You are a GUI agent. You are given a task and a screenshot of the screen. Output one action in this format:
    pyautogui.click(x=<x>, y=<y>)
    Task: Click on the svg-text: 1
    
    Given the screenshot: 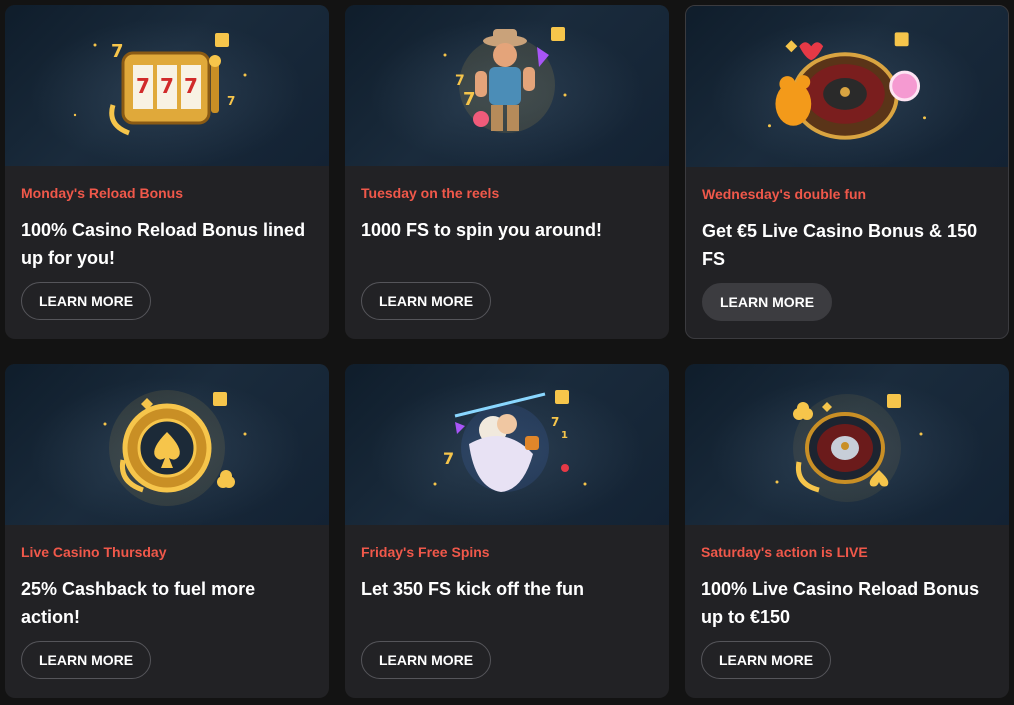 What is the action you would take?
    pyautogui.click(x=564, y=435)
    